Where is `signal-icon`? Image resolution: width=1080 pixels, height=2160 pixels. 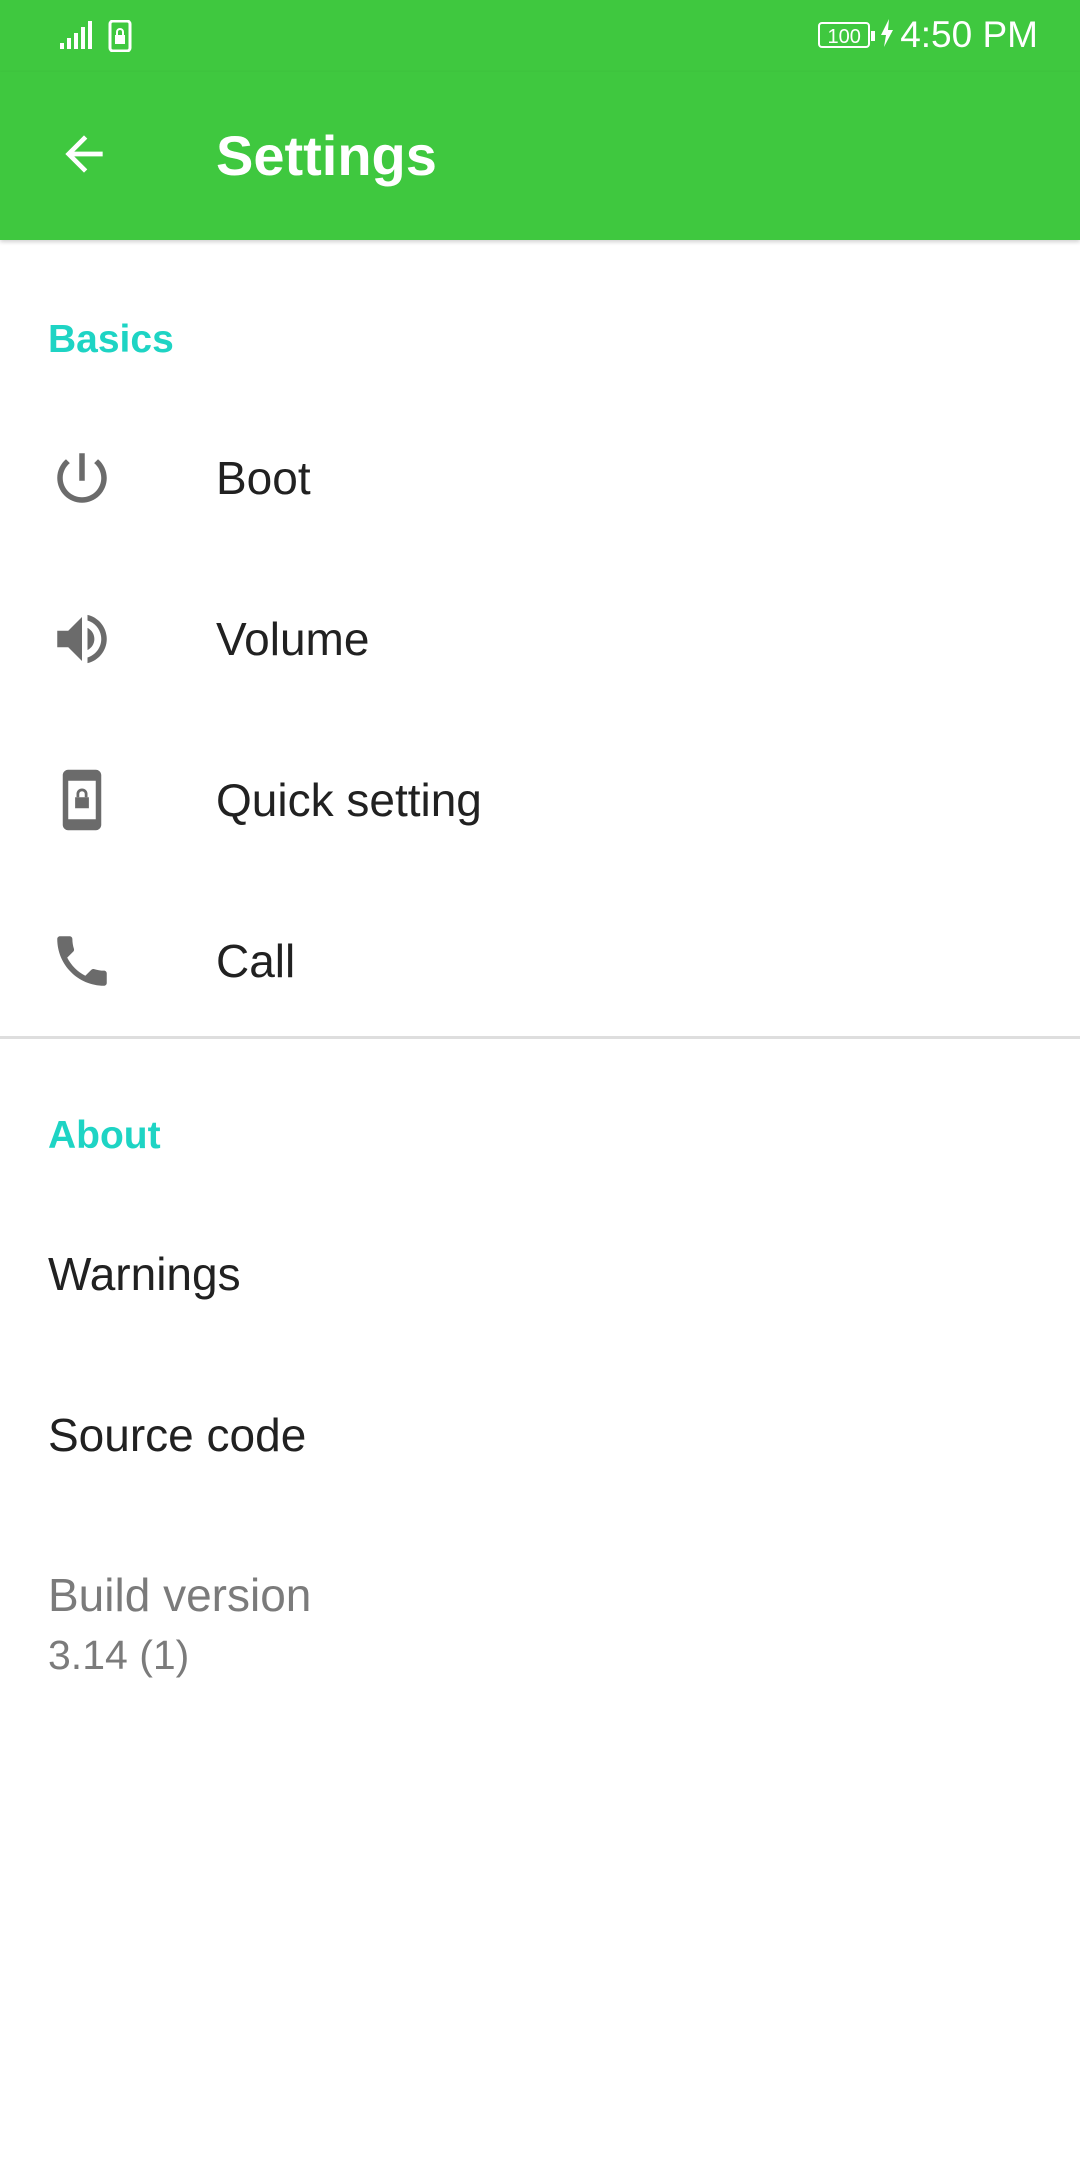 signal-icon is located at coordinates (78, 38).